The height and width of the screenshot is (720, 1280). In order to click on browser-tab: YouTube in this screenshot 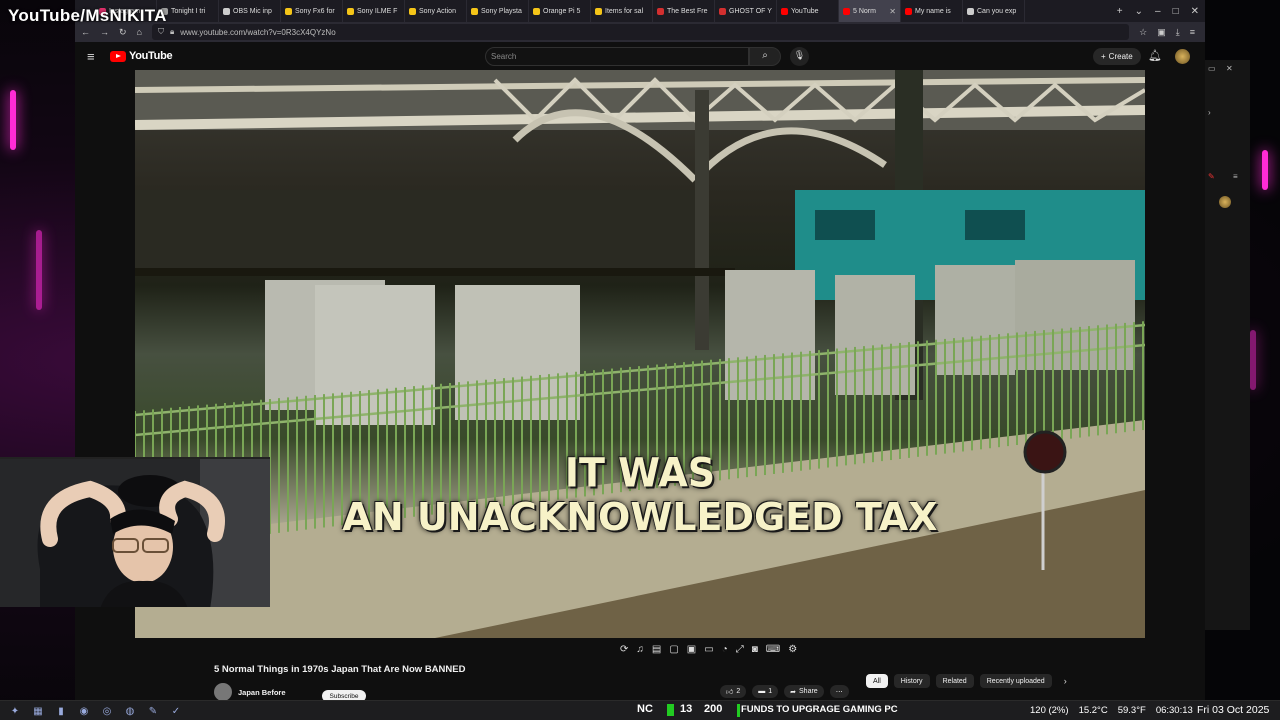, I will do `click(808, 11)`.